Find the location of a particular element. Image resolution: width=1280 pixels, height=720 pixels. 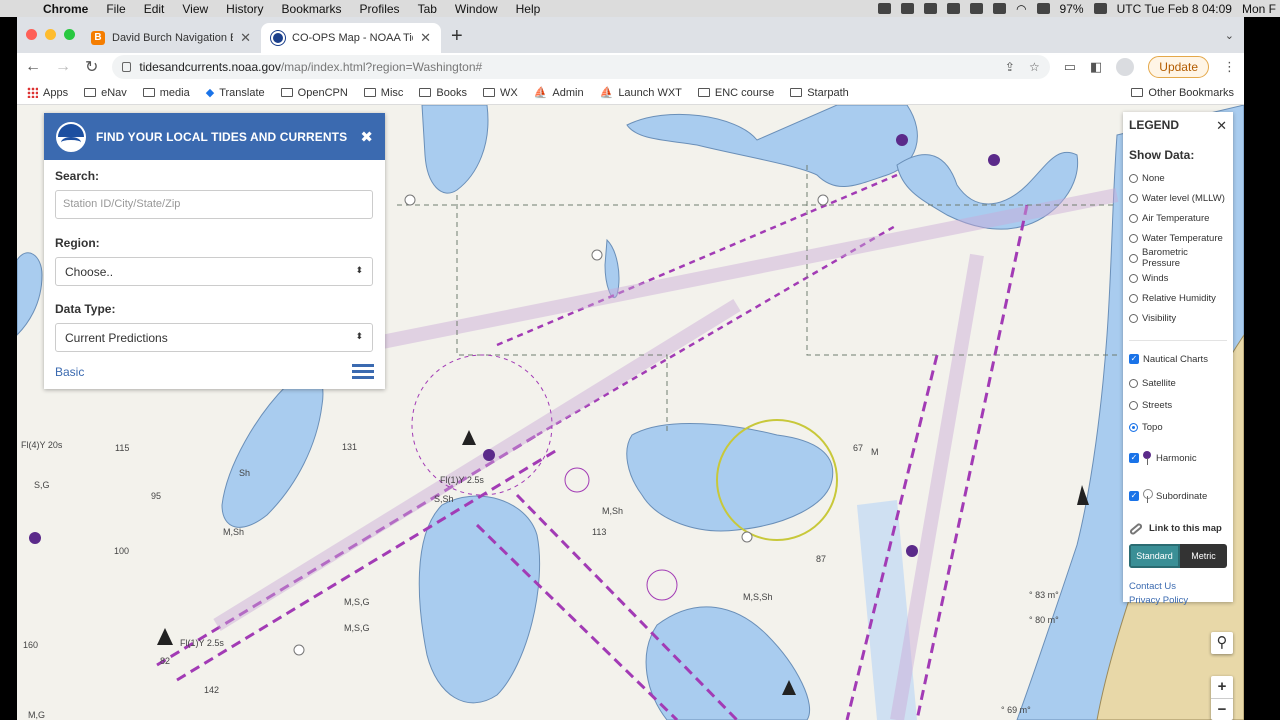

bookmark-misc: Misc is located at coordinates (383, 93).